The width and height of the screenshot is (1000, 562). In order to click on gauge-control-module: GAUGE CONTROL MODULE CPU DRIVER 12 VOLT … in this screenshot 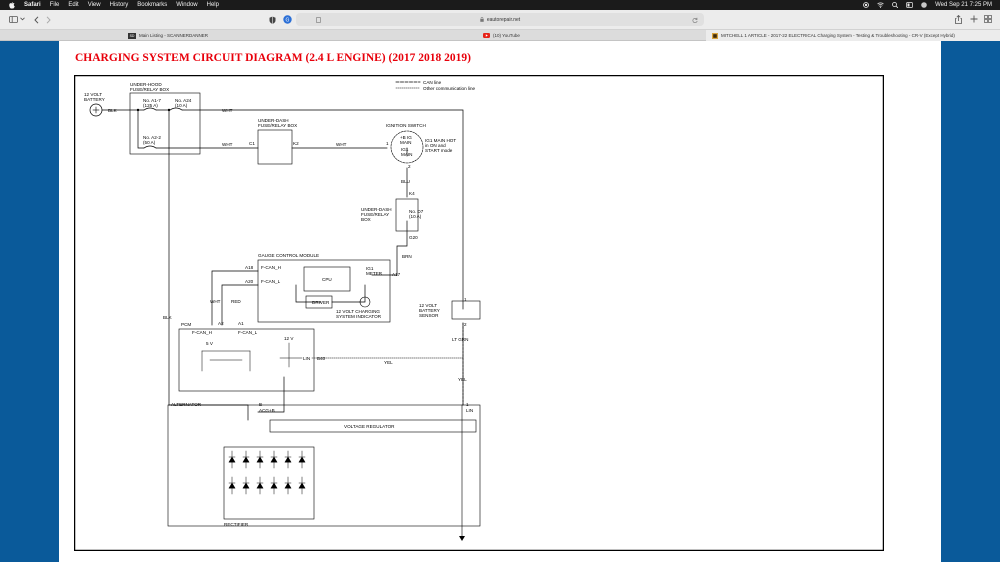, I will do `click(323, 288)`.